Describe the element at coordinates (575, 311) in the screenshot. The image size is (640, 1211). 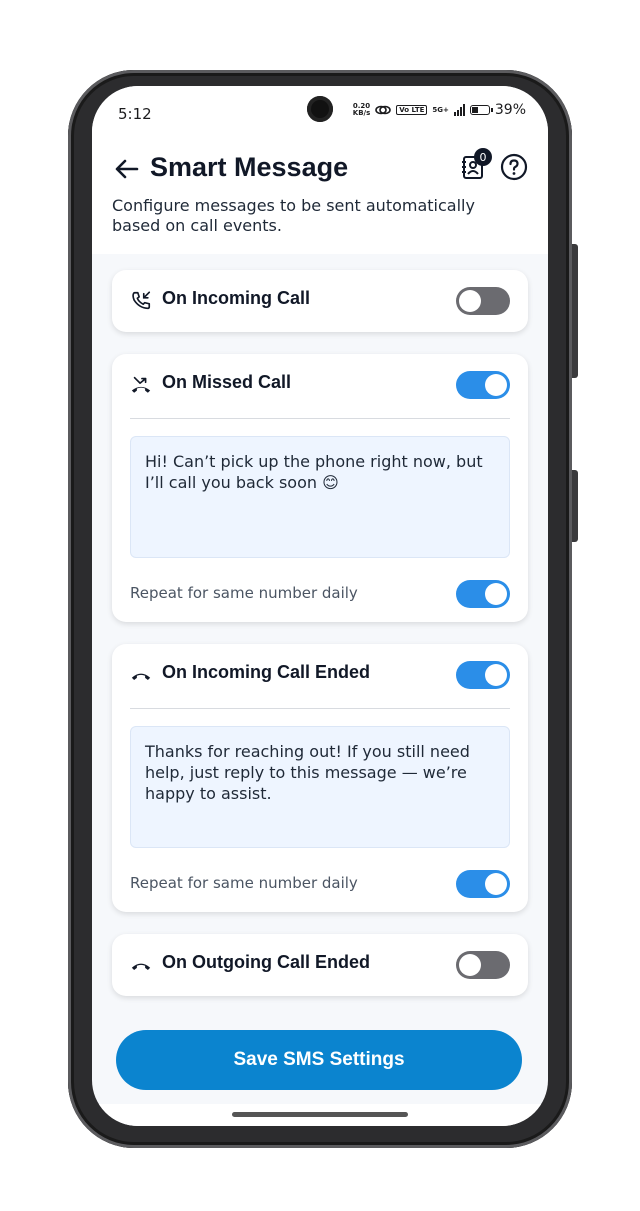
I see `power-button` at that location.